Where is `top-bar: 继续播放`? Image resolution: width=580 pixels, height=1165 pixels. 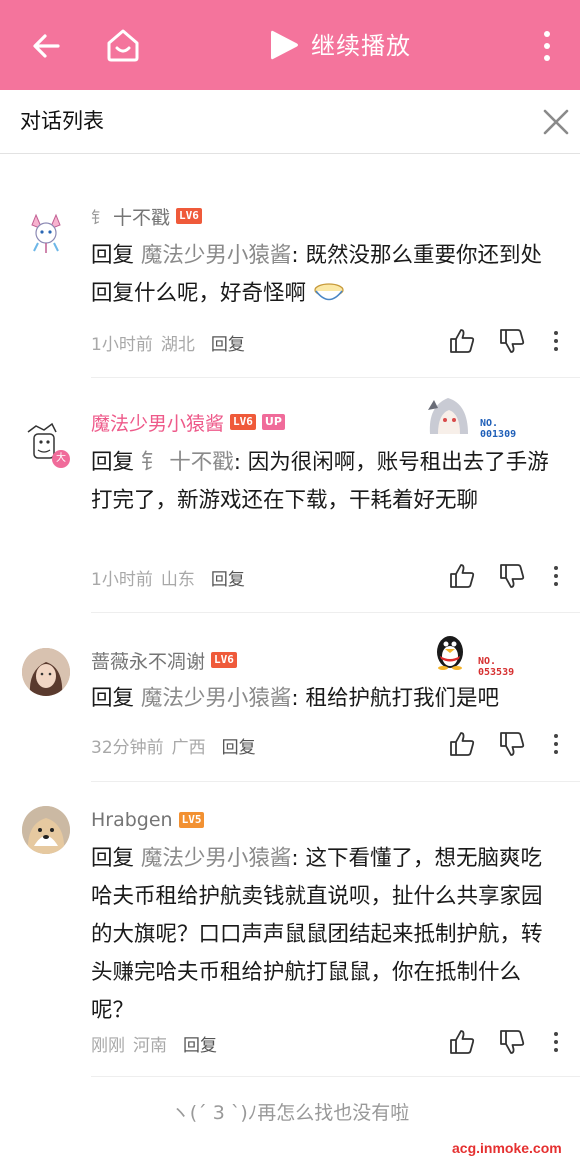 top-bar: 继续播放 is located at coordinates (290, 45).